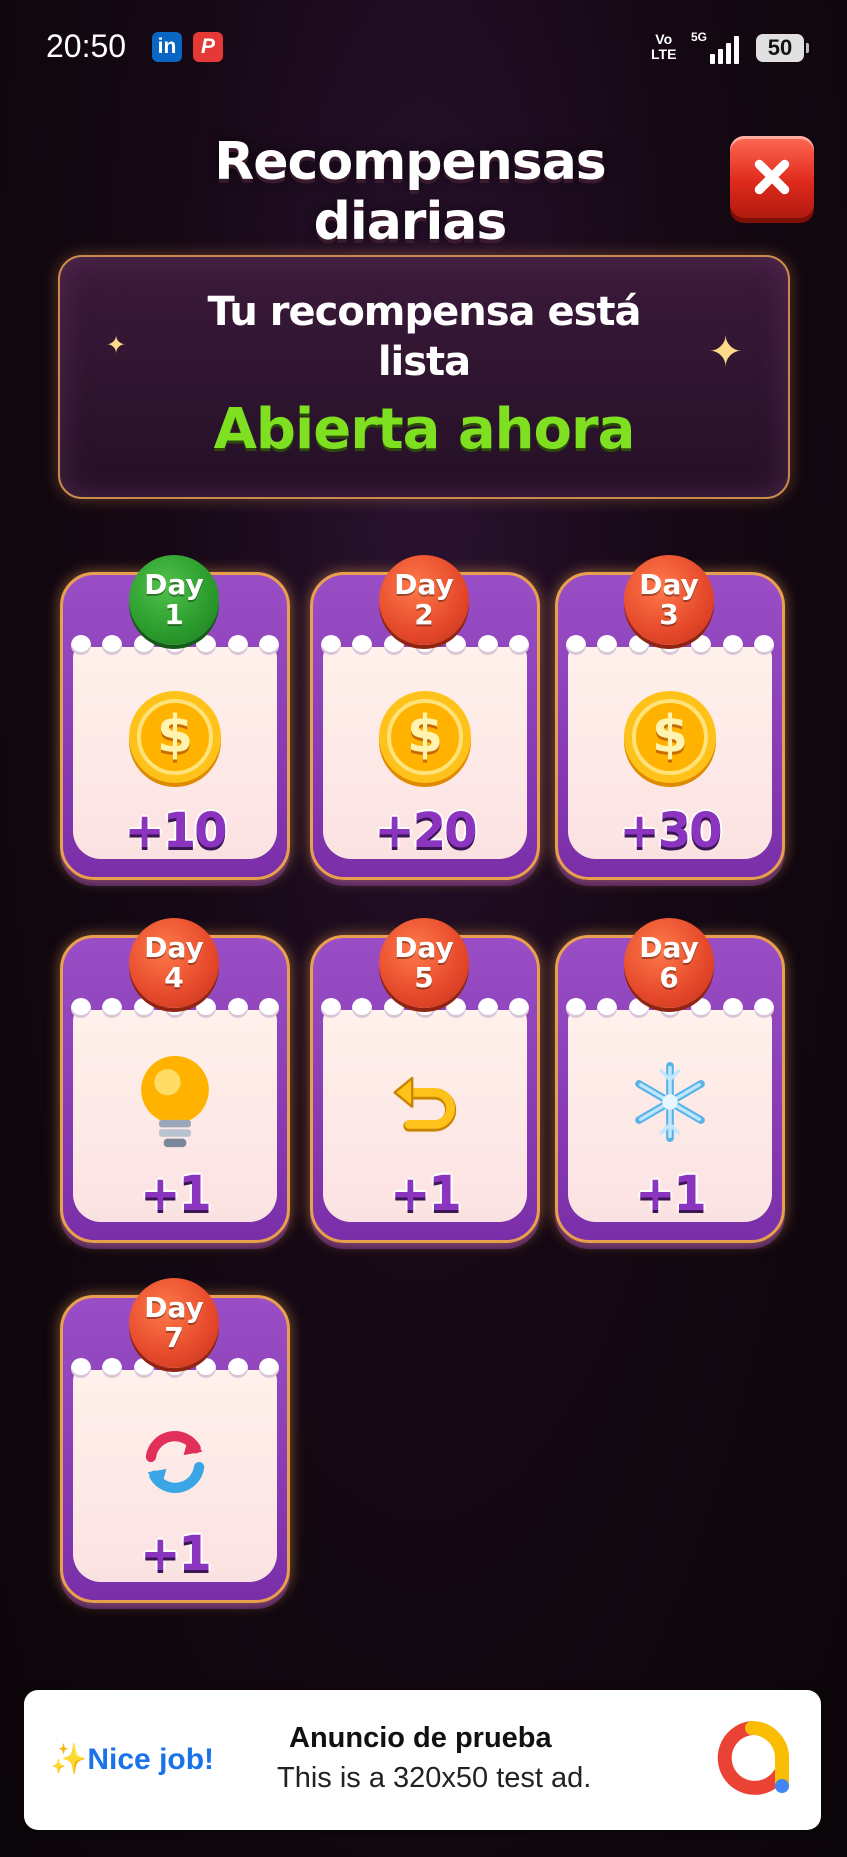 This screenshot has height=1857, width=847. What do you see at coordinates (434, 1778) in the screenshot?
I see `ad-subtitle: This is a 320x50 test ad.` at bounding box center [434, 1778].